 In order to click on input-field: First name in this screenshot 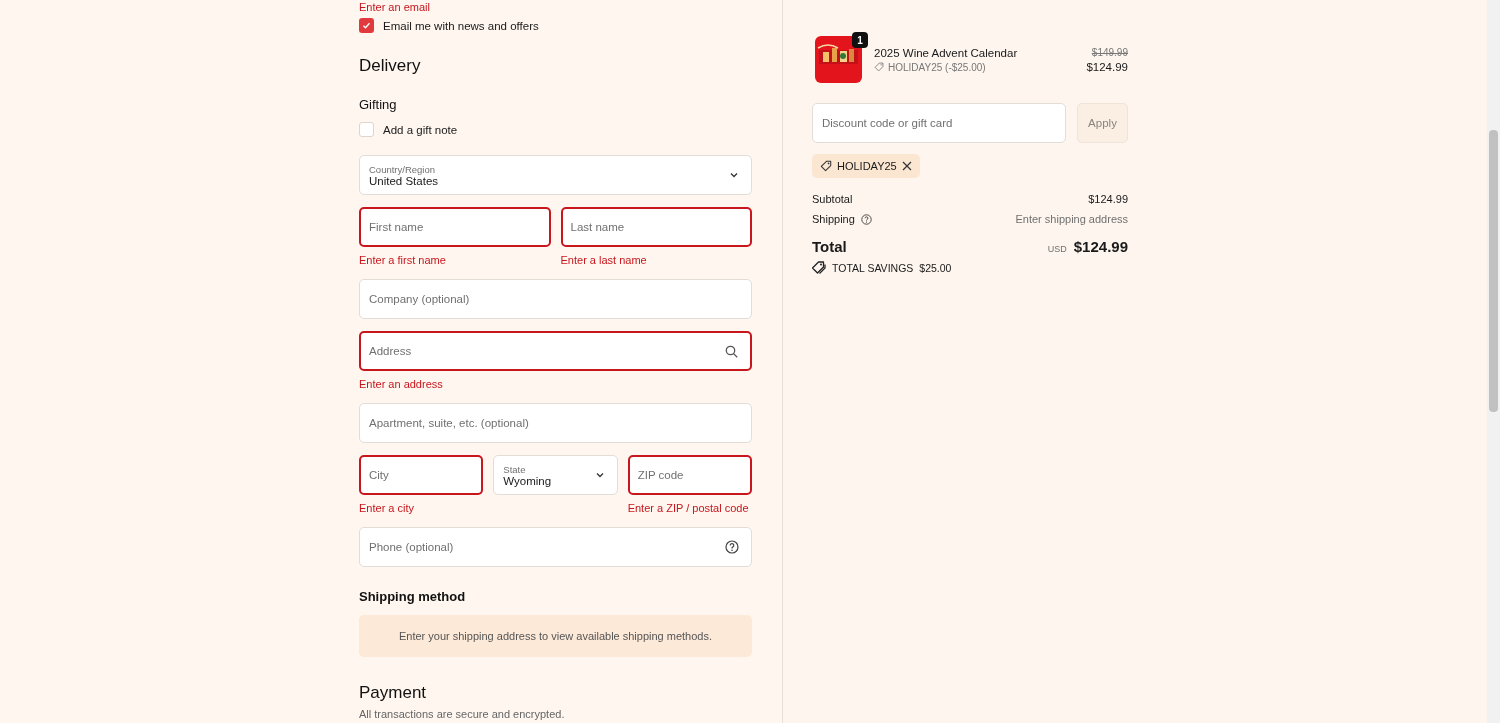, I will do `click(455, 227)`.